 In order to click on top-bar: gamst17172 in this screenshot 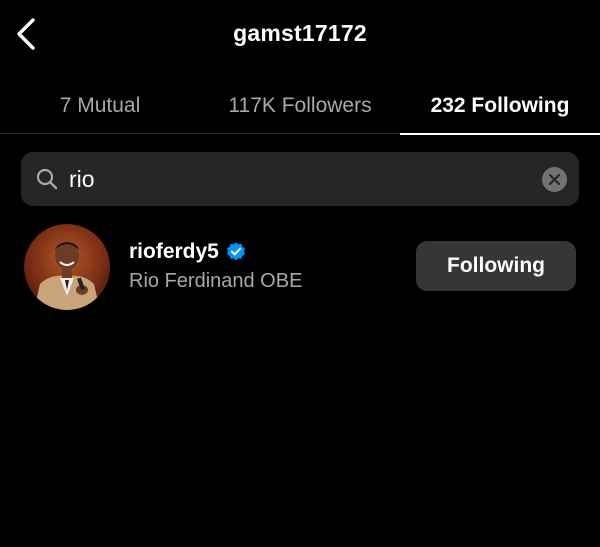, I will do `click(300, 35)`.